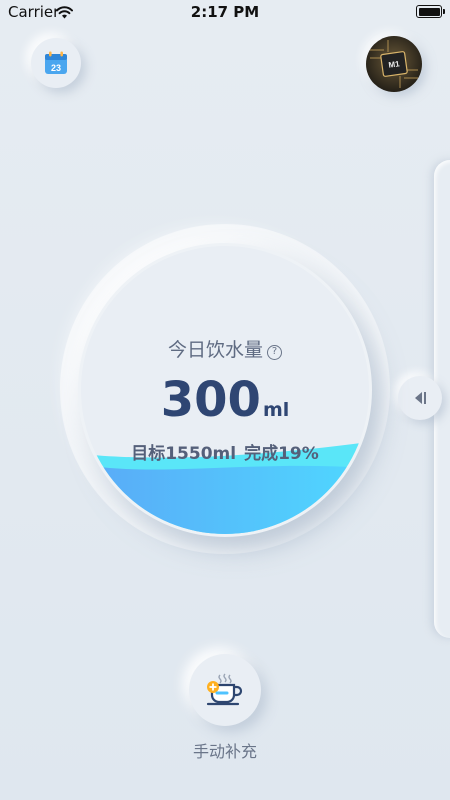 This screenshot has height=800, width=450. I want to click on avatar: M1, so click(394, 64).